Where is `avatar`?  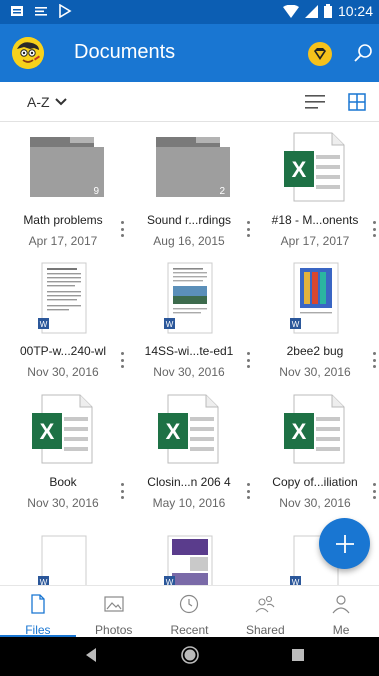
avatar is located at coordinates (28, 53).